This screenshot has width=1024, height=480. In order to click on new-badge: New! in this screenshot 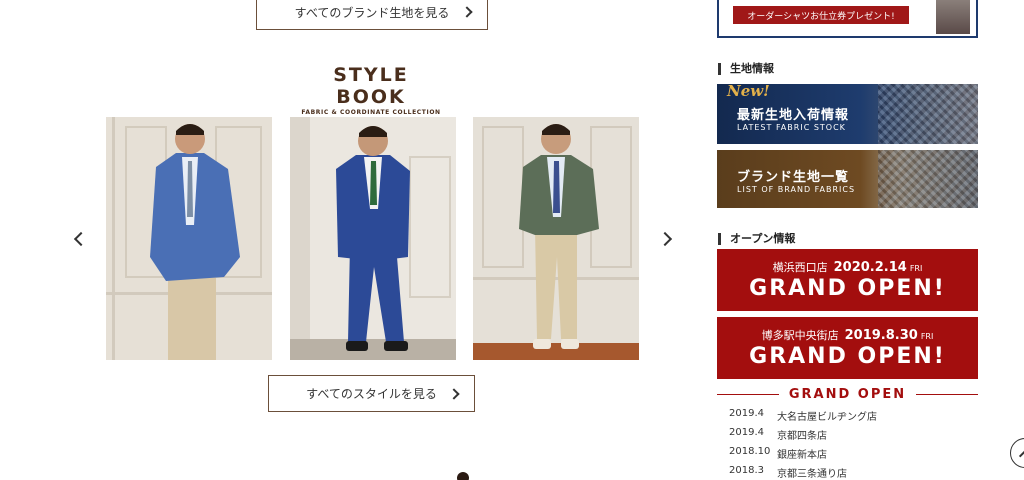, I will do `click(748, 92)`.